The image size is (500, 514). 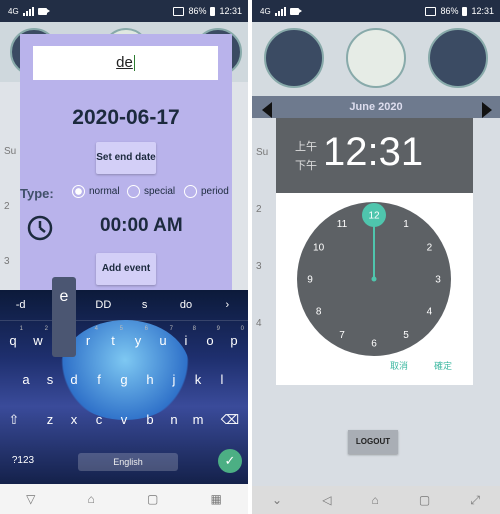 What do you see at coordinates (74, 379) in the screenshot?
I see `key-d: d` at bounding box center [74, 379].